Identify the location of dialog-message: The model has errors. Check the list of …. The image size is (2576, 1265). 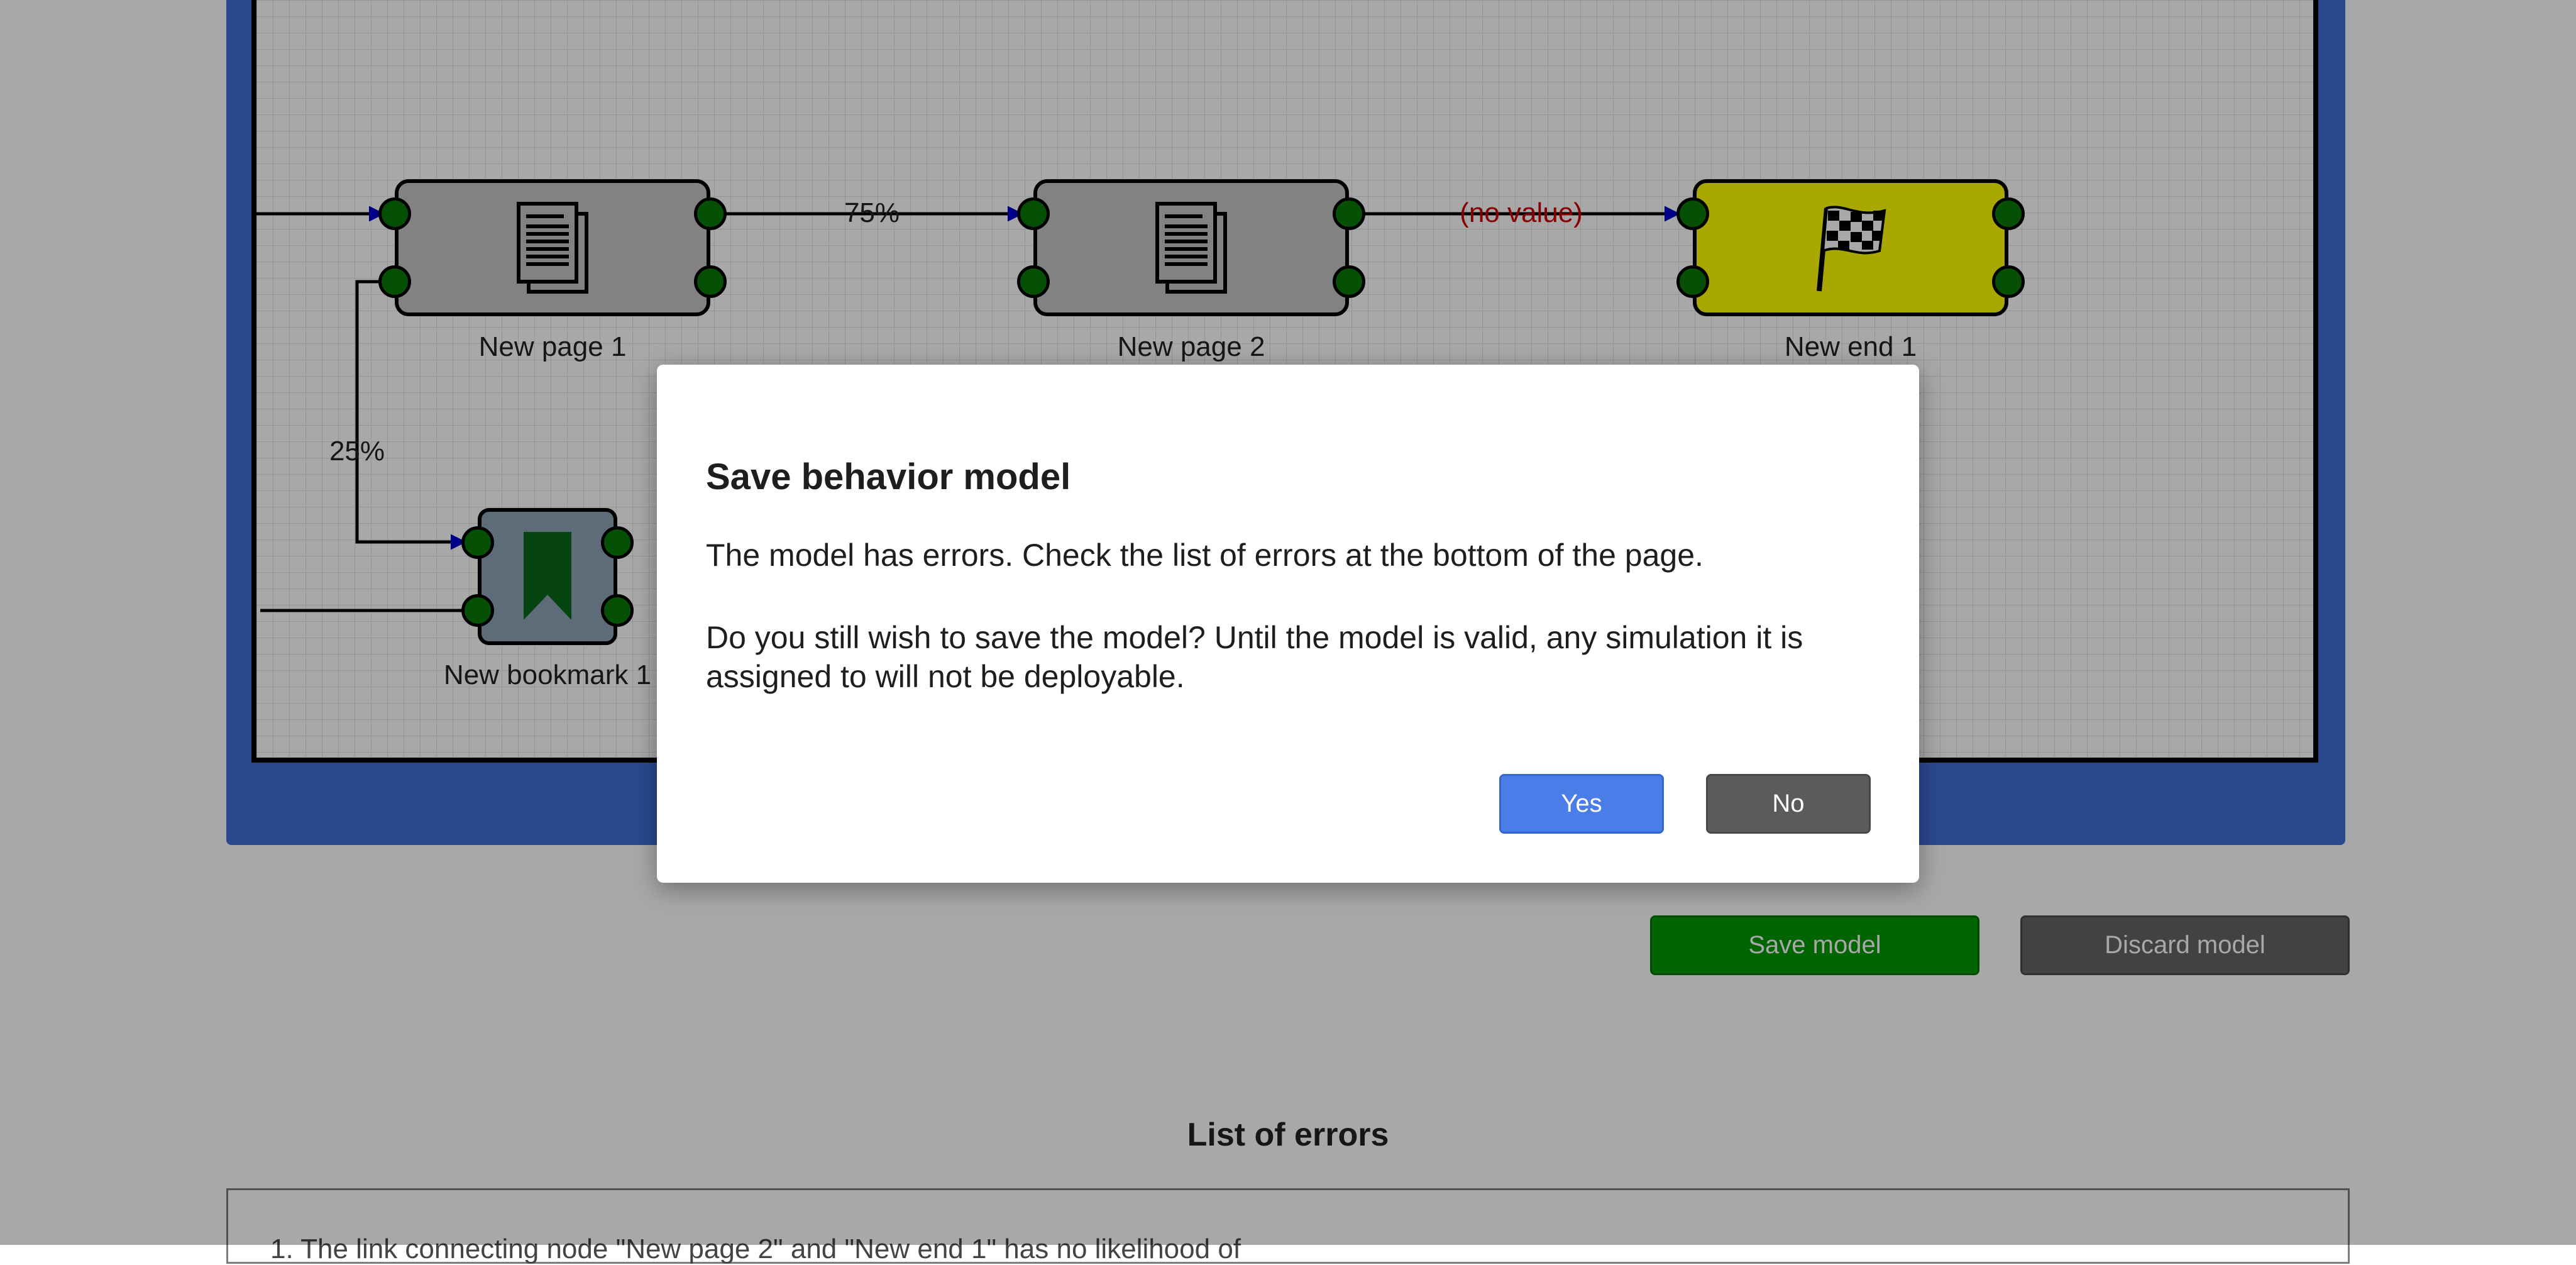
(1205, 555).